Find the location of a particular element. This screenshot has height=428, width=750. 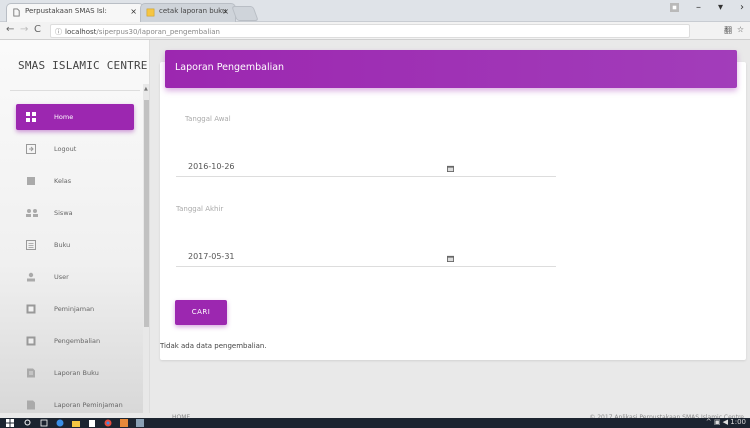

end-date-input: 2017-05-31 is located at coordinates (211, 256).